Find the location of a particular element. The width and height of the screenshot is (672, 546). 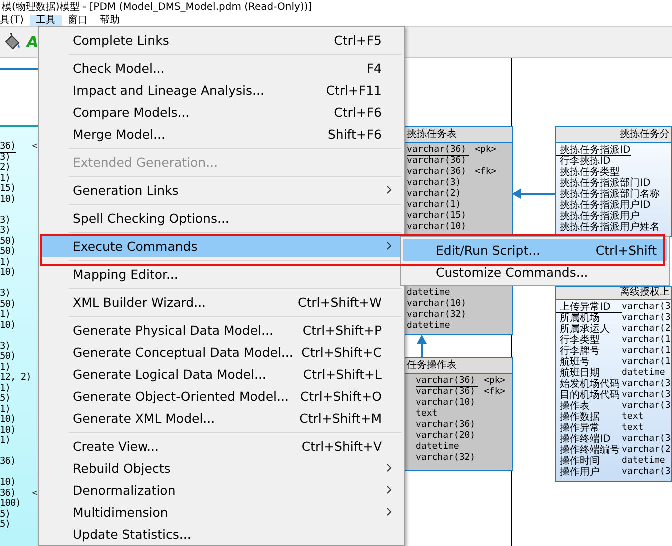

menu-item: Generate Object-Oriented Model... Ctrl+Shift+O is located at coordinates (221, 396).